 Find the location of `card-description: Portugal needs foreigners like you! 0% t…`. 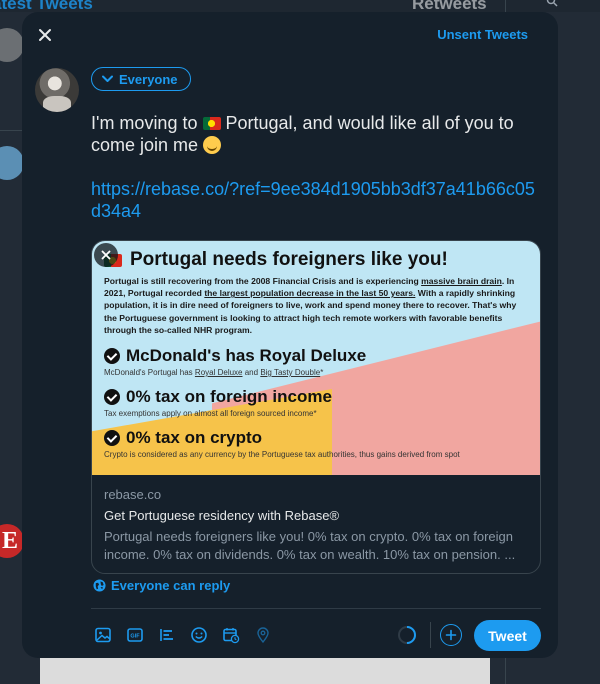

card-description: Portugal needs foreigners like you! 0% t… is located at coordinates (310, 545).